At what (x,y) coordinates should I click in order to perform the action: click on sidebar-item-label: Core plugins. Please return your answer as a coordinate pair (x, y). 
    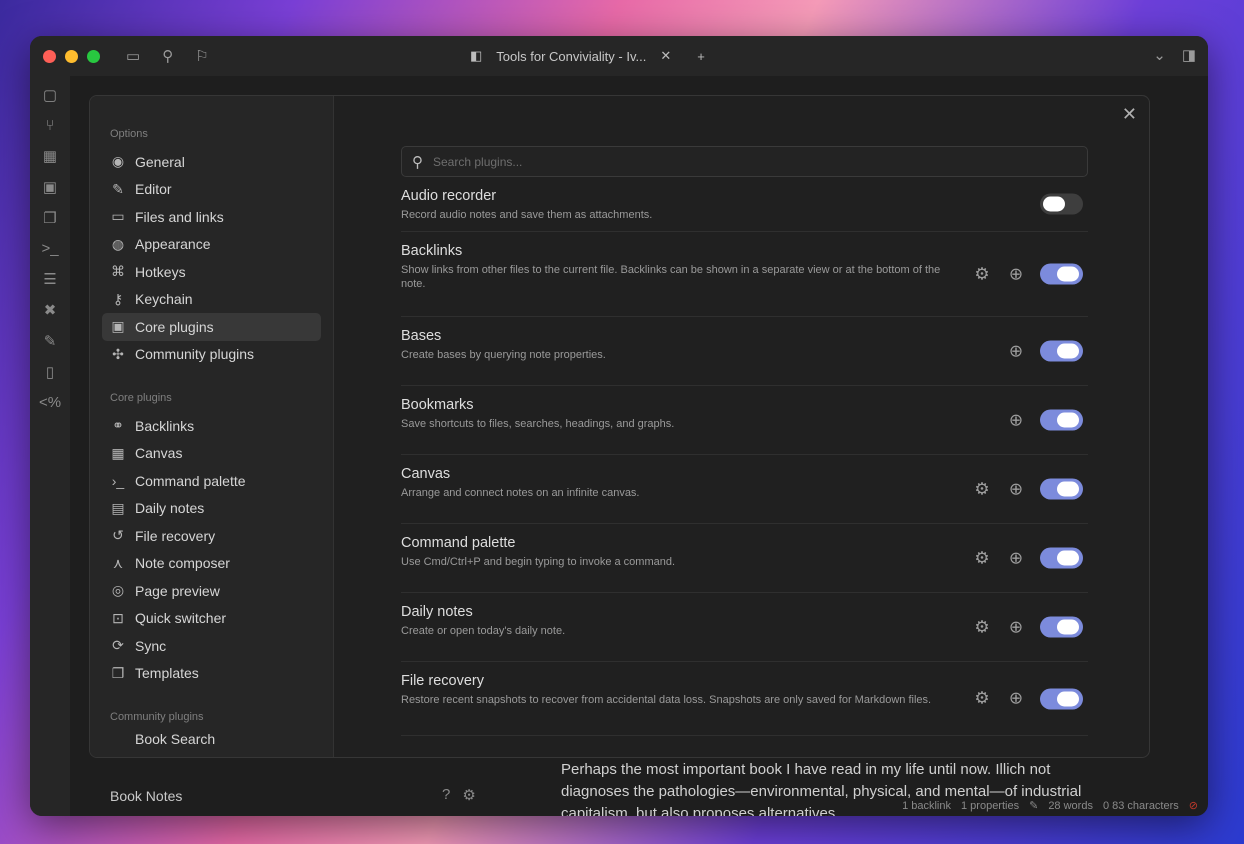
    Looking at the image, I should click on (174, 326).